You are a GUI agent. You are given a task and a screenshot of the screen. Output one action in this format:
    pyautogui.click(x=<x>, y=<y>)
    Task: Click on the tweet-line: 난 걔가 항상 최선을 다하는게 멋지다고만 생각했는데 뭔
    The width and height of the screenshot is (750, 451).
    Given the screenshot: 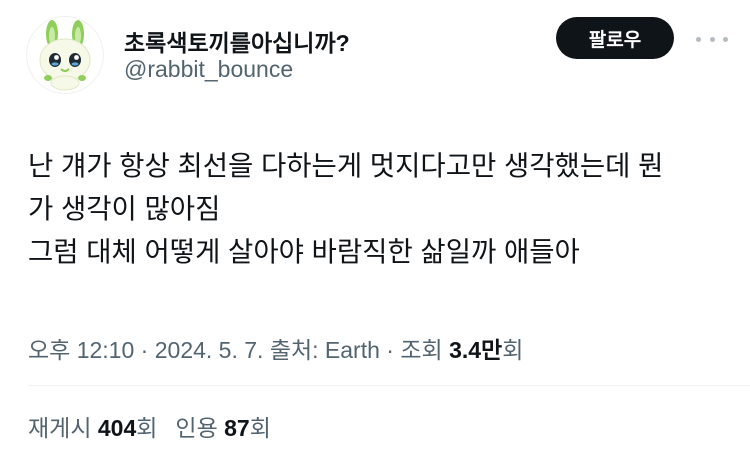 What is the action you would take?
    pyautogui.click(x=346, y=165)
    